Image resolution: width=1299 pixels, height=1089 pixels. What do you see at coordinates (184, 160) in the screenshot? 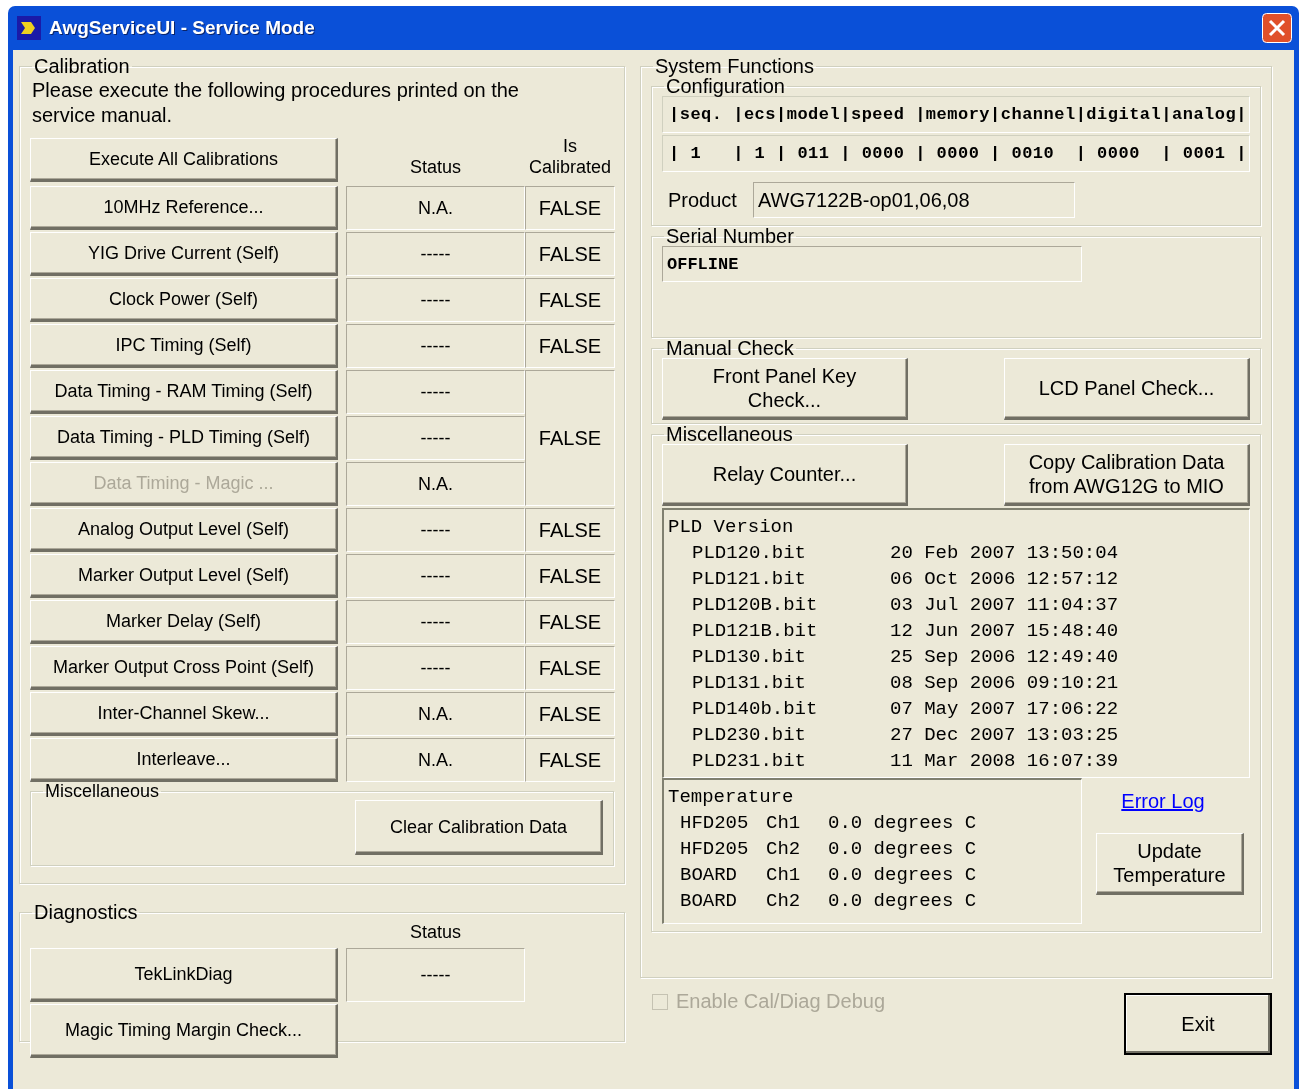
I see `execute-all-button: Execute All Calibrations` at bounding box center [184, 160].